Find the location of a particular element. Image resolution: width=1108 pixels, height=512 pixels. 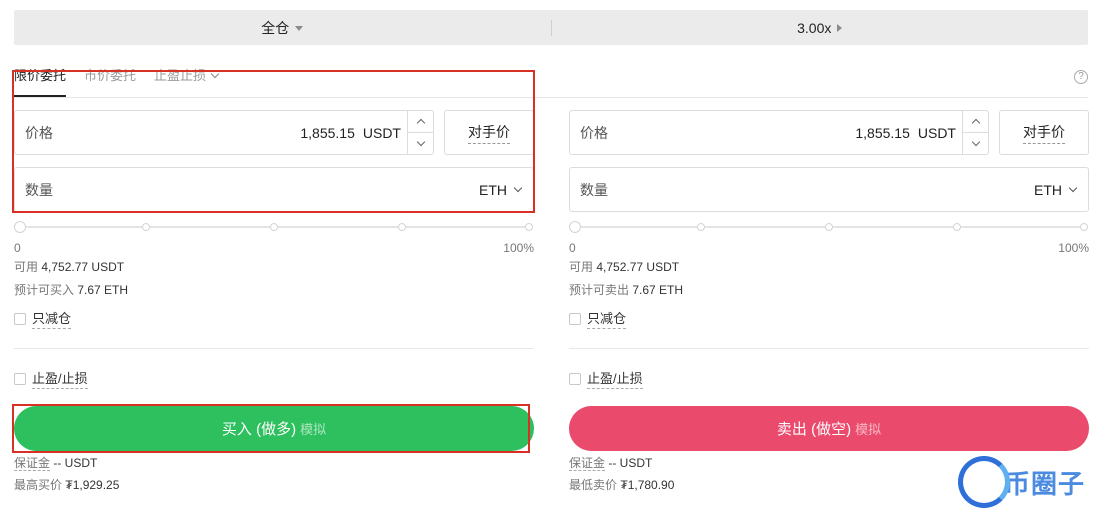

slider-min-label: 0 is located at coordinates (17, 248).